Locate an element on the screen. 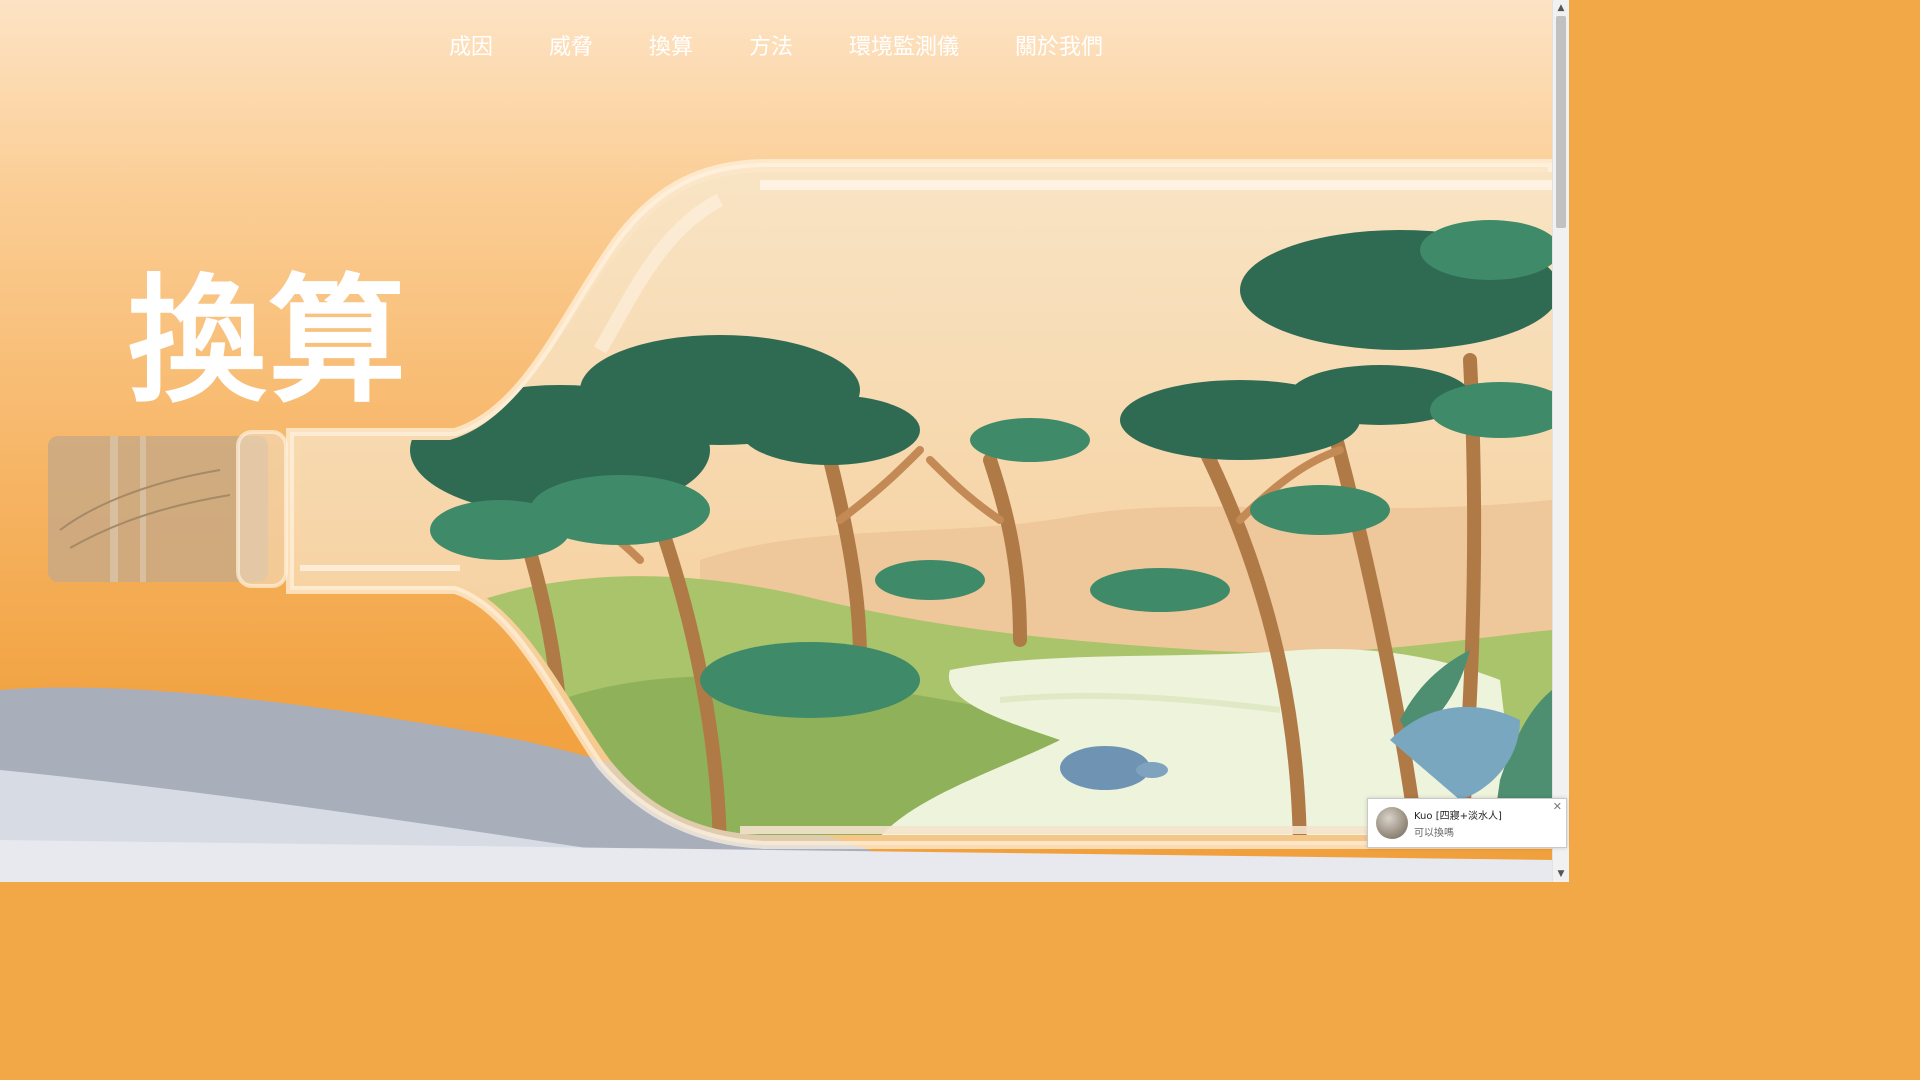 This screenshot has width=1920, height=1080. close-icon: ✕ is located at coordinates (1557, 806).